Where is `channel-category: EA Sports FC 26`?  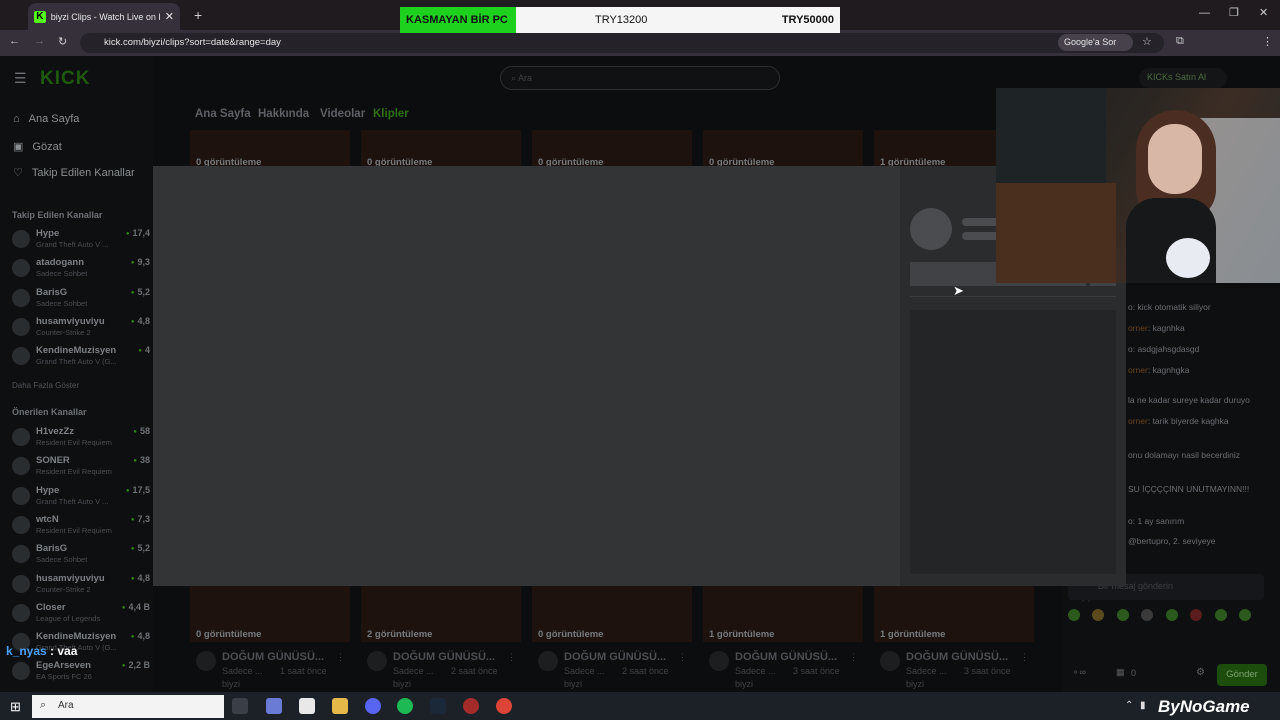
channel-category: EA Sports FC 26 is located at coordinates (64, 677).